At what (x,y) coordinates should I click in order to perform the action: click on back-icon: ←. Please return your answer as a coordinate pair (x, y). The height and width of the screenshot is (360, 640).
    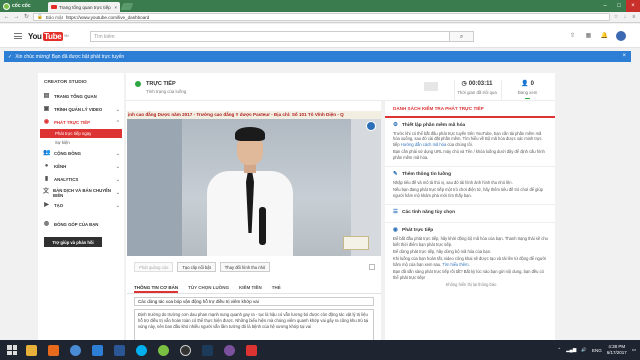
    Looking at the image, I should click on (6, 17).